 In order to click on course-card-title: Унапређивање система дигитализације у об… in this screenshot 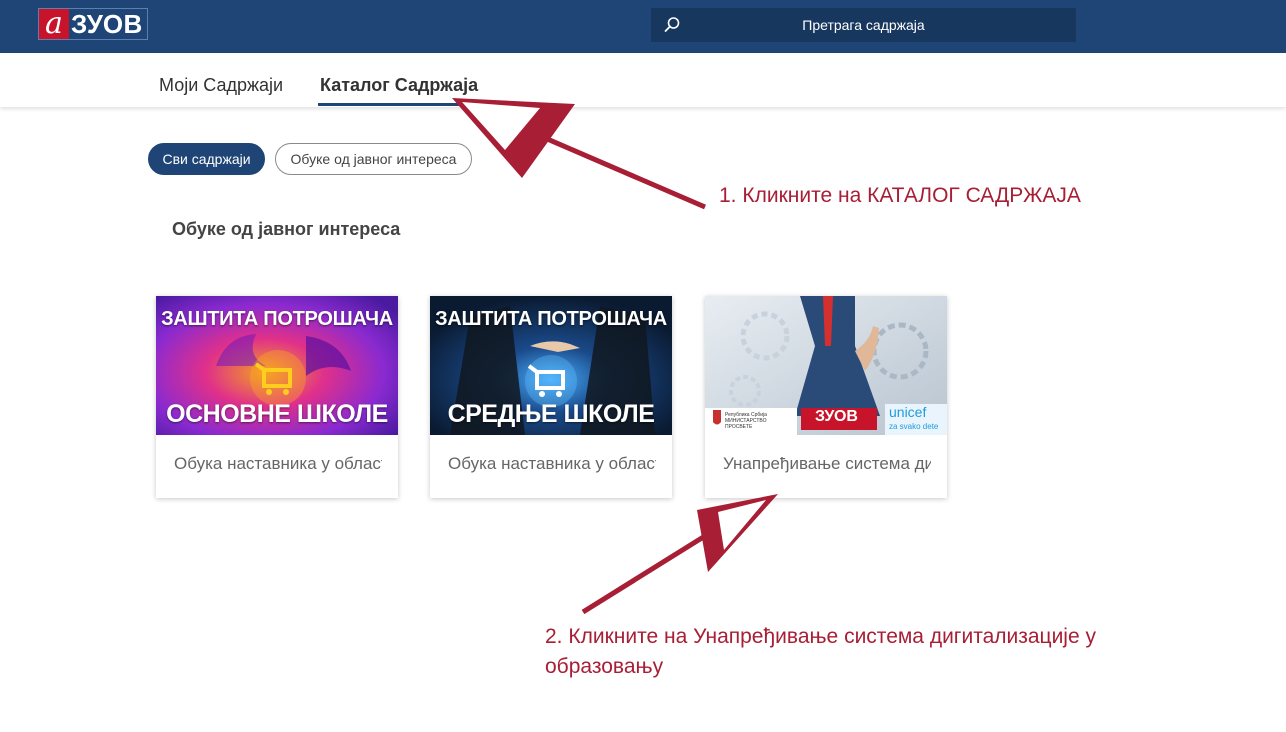, I will do `click(827, 464)`.